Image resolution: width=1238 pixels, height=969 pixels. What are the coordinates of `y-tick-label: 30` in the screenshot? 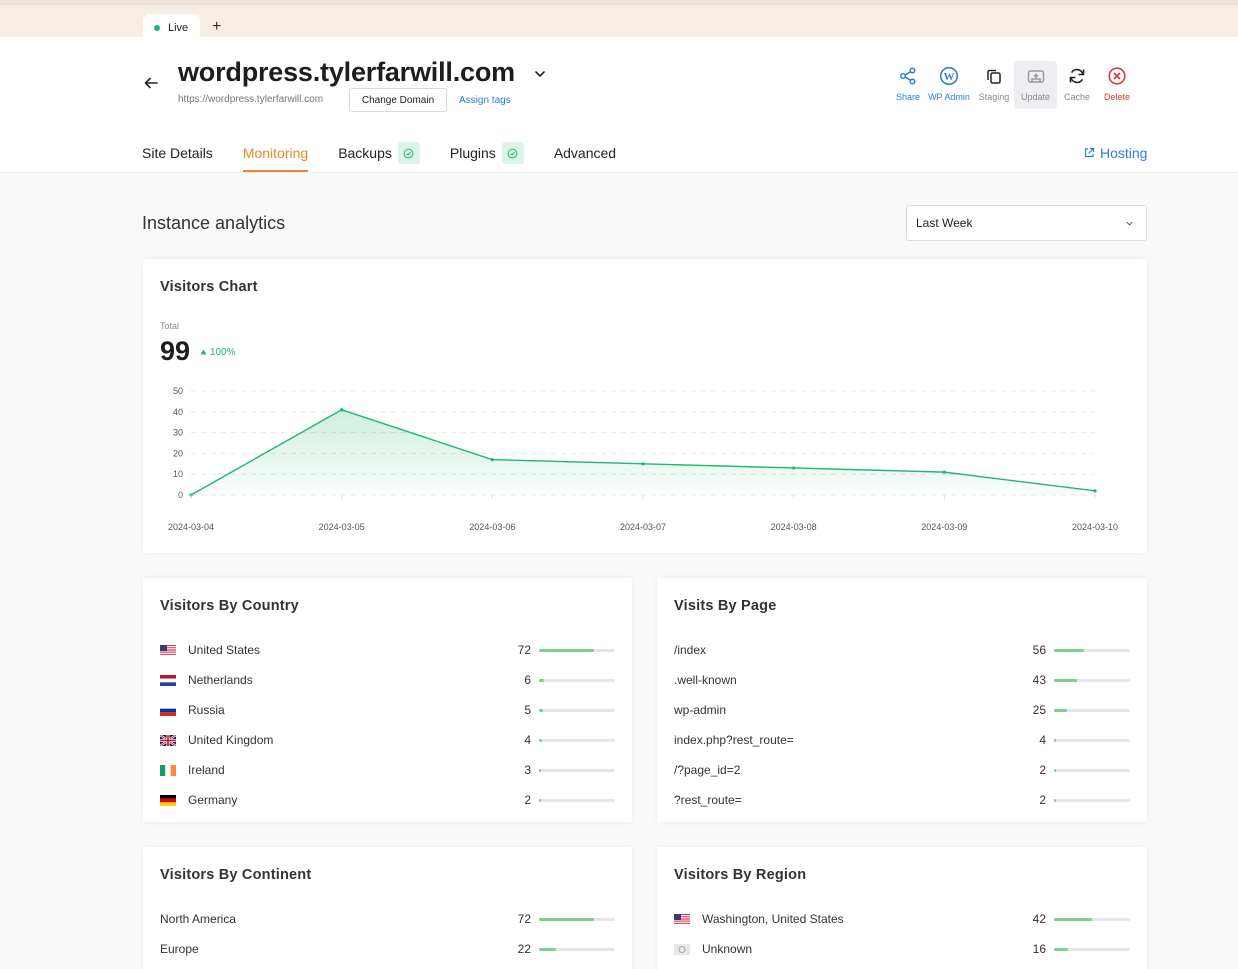 It's located at (178, 433).